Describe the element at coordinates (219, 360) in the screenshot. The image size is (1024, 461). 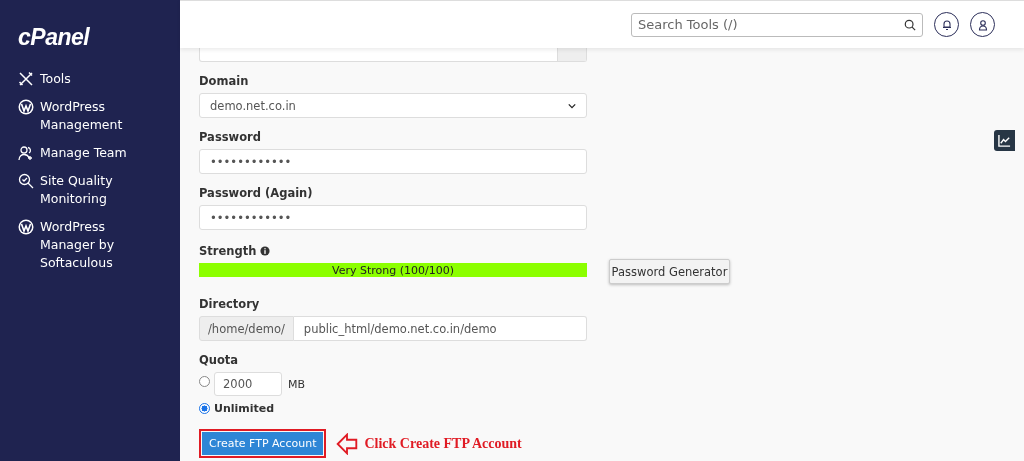
I see `field-label: Quota` at that location.